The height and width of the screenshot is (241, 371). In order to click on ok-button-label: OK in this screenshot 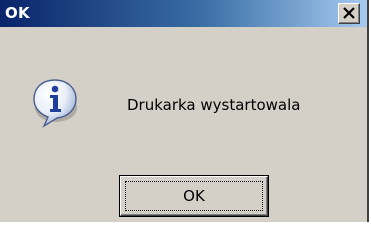, I will do `click(194, 196)`.